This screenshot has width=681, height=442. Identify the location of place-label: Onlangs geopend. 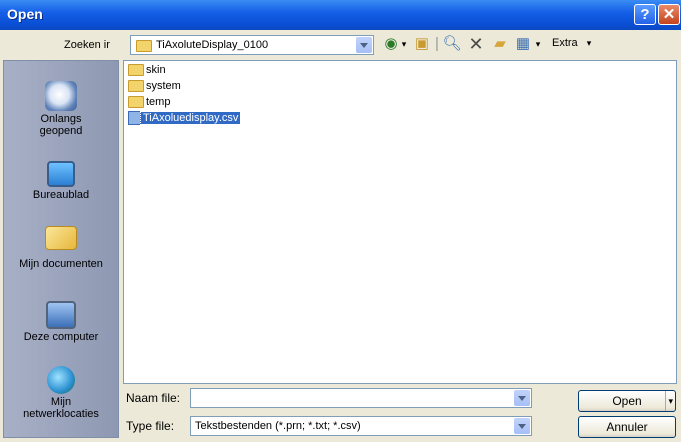
(61, 125).